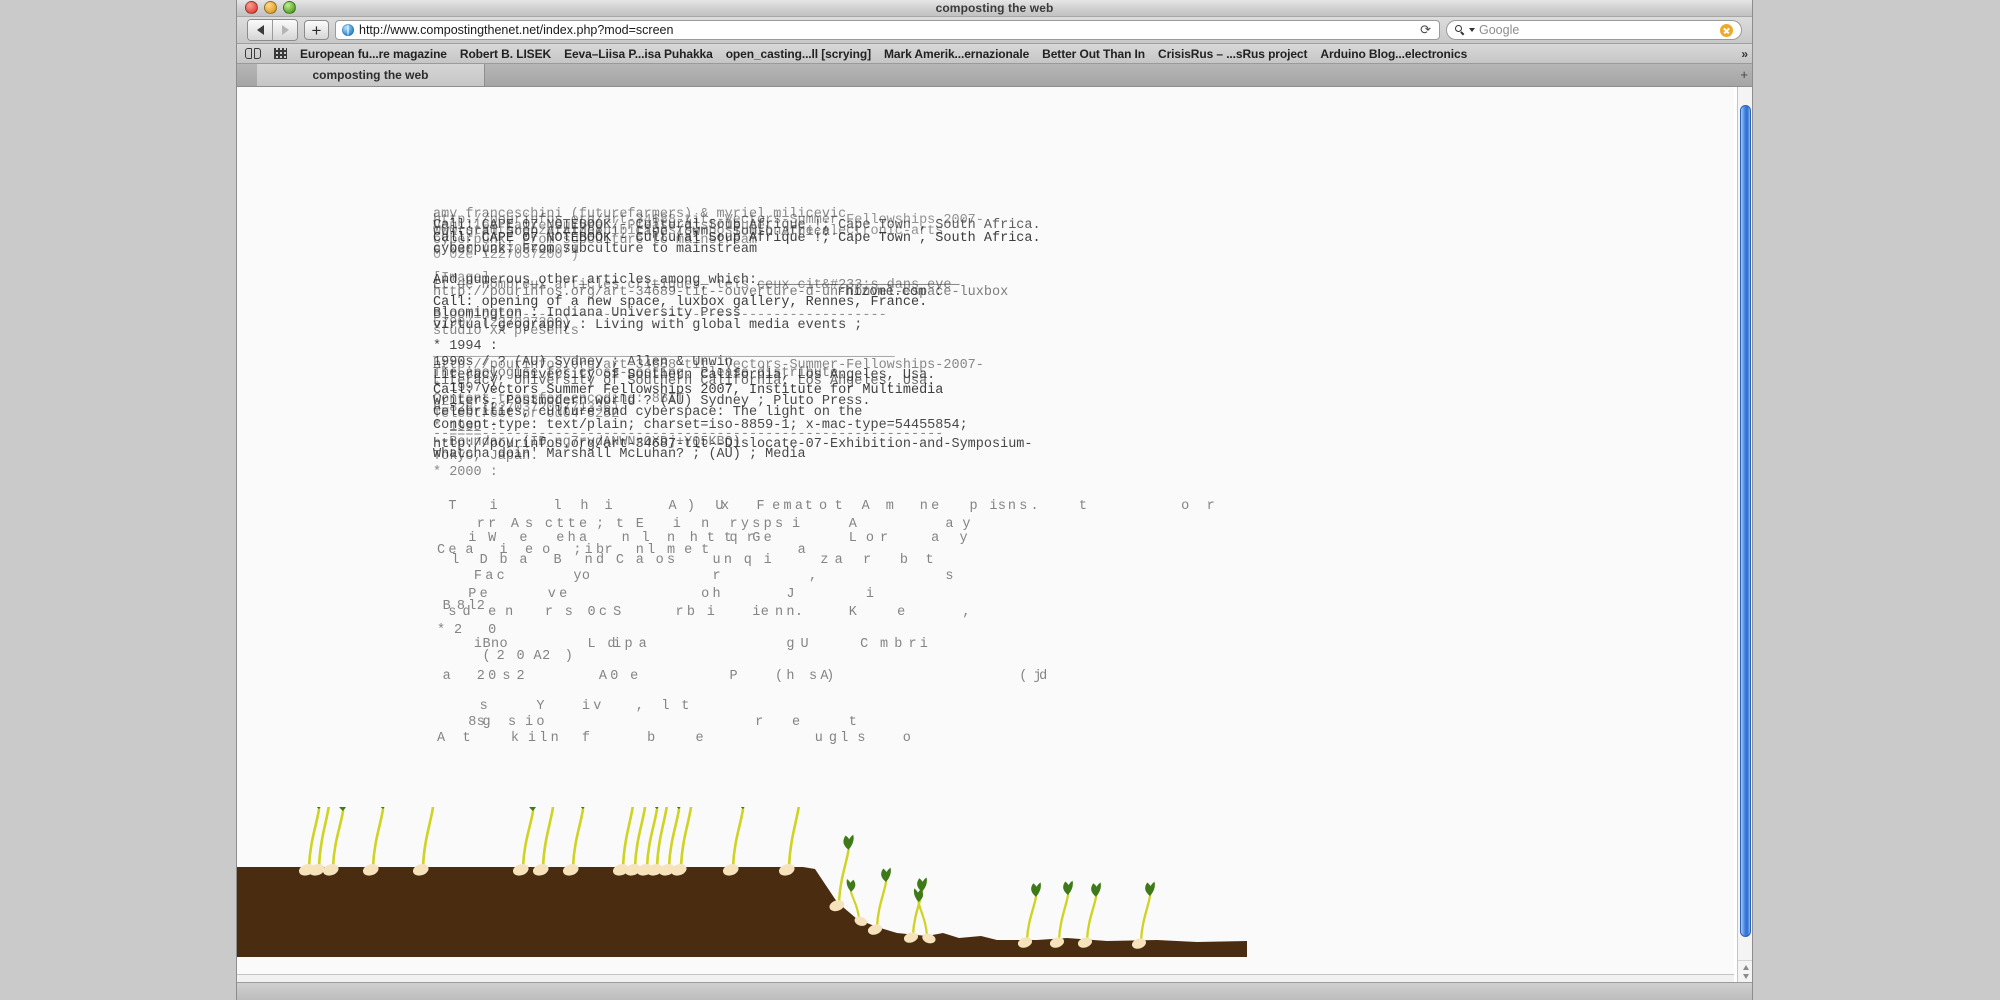 The image size is (2000, 1000). Describe the element at coordinates (1472, 30) in the screenshot. I see `chevron-down-icon` at that location.